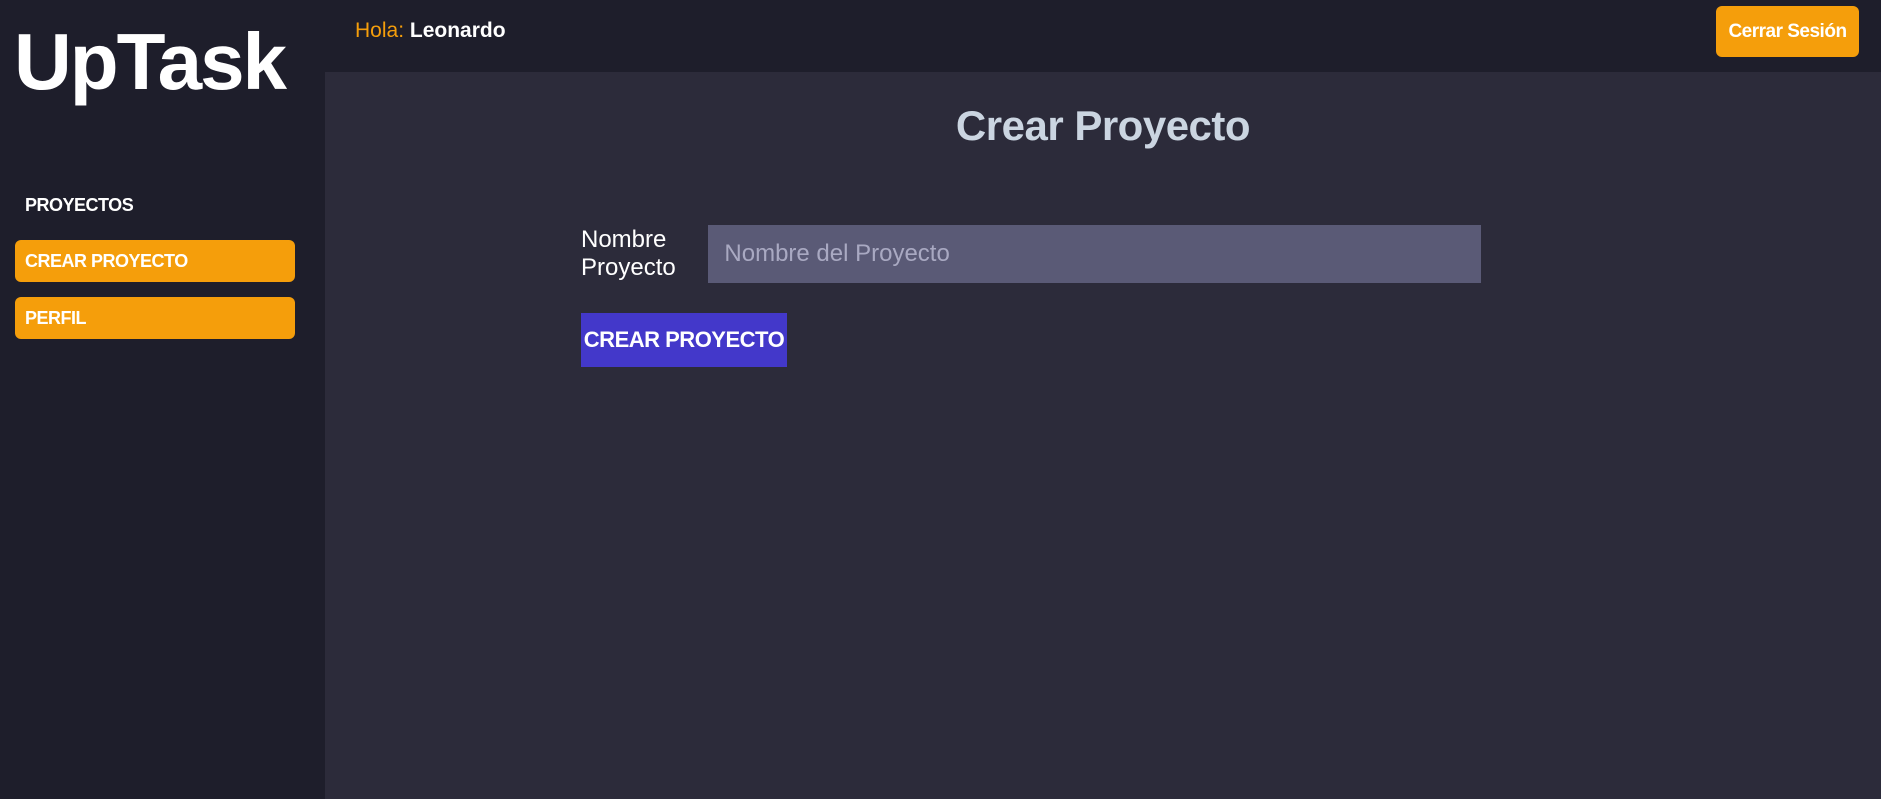  Describe the element at coordinates (1103, 125) in the screenshot. I see `page-title: Crear Proyecto` at that location.